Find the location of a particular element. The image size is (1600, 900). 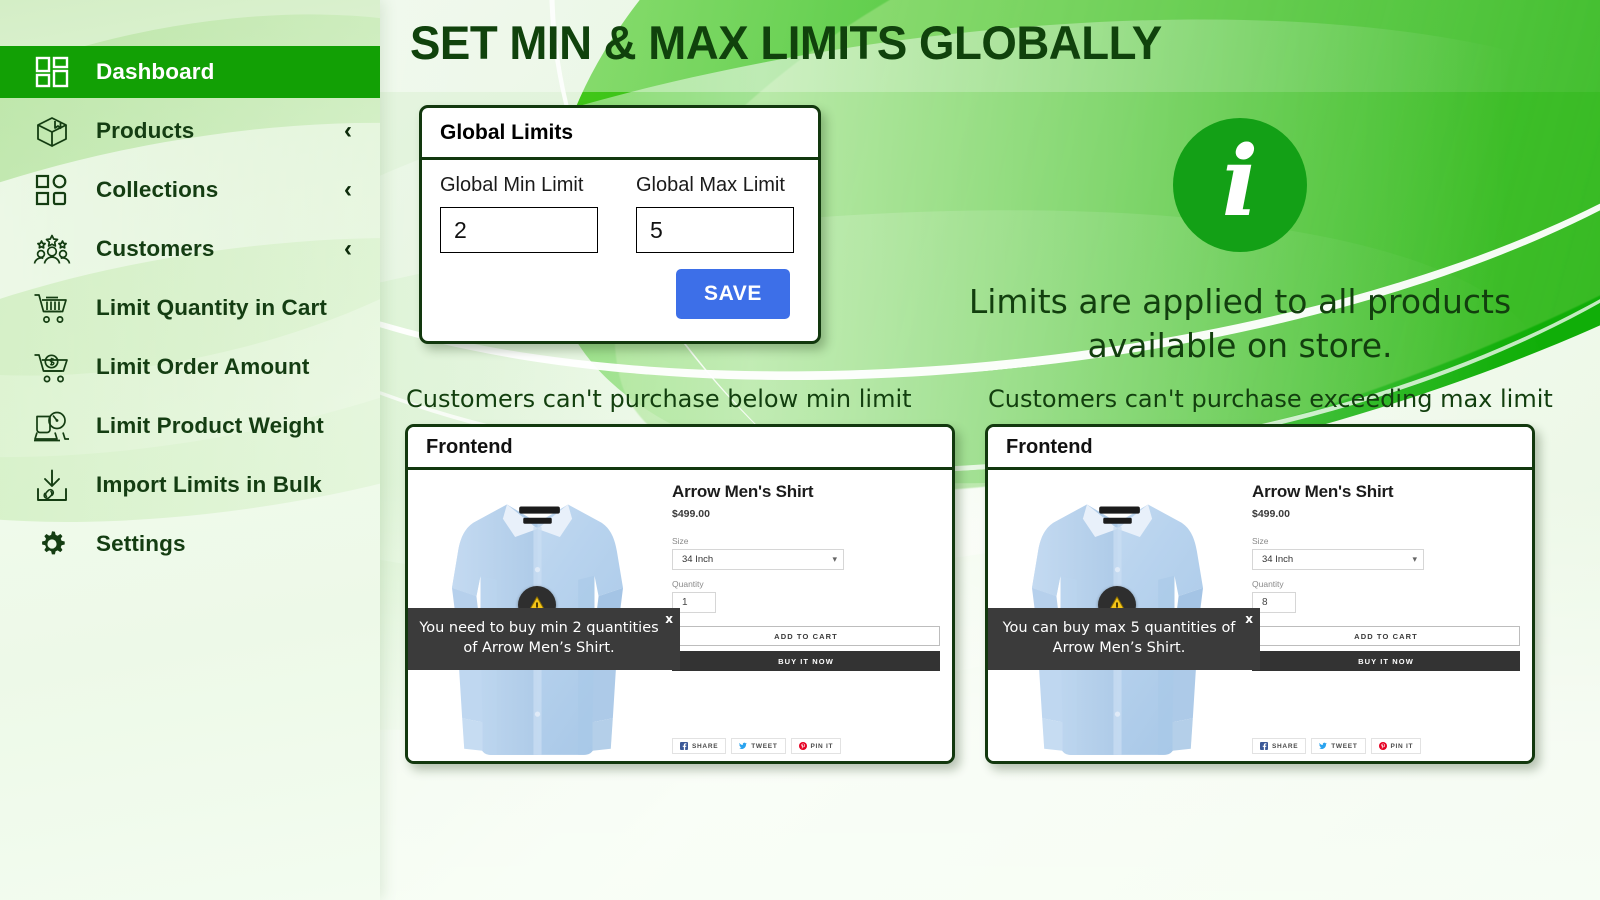

sidebar-item-label: Dashboard is located at coordinates (155, 71).